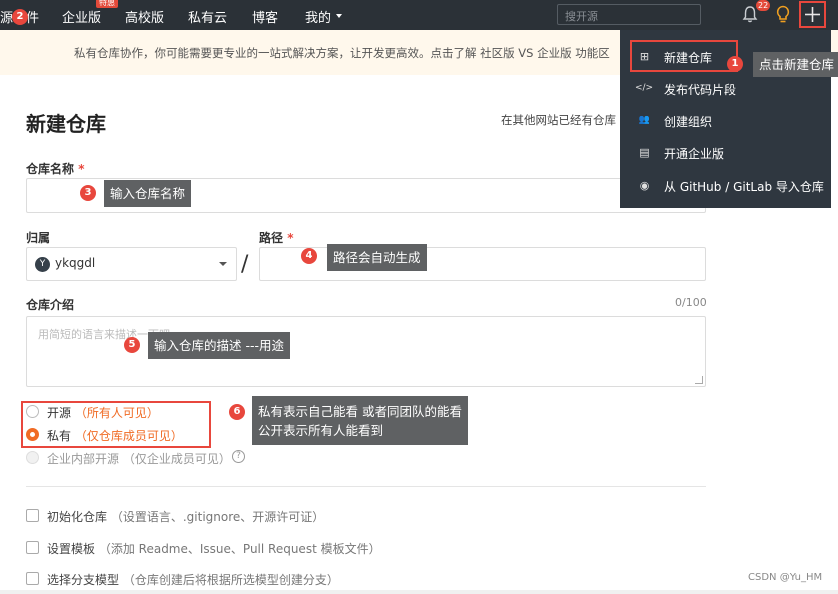 The width and height of the screenshot is (838, 594). I want to click on step-badge-4: 4, so click(309, 256).